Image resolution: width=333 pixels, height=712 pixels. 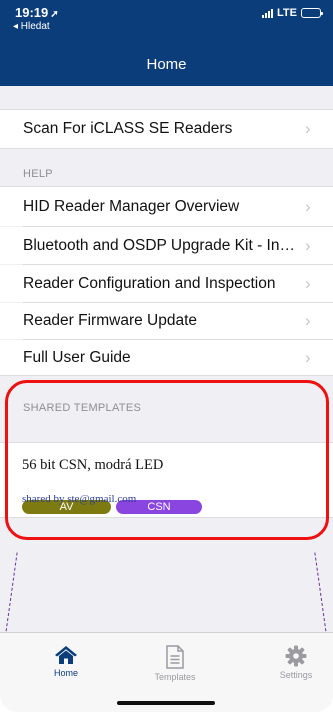 I want to click on help-item-configuration: Reader Configuration and Inspection ›, so click(x=166, y=283).